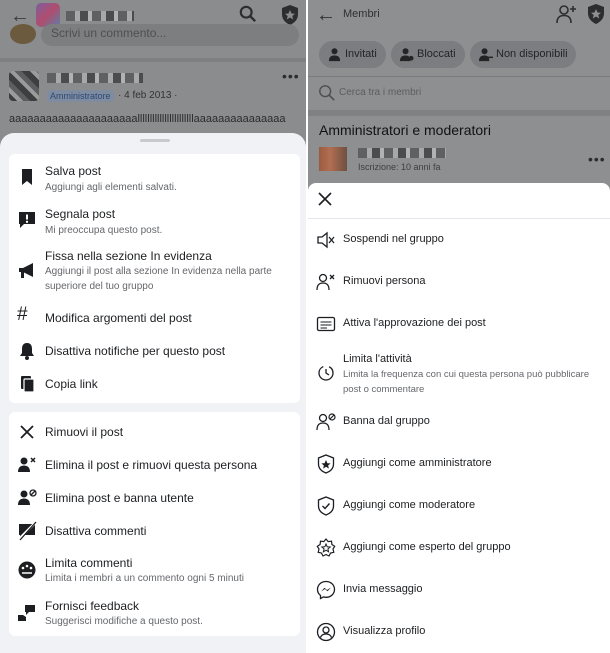 This screenshot has width=610, height=653. What do you see at coordinates (22, 314) in the screenshot?
I see `hashtag-icon: #` at bounding box center [22, 314].